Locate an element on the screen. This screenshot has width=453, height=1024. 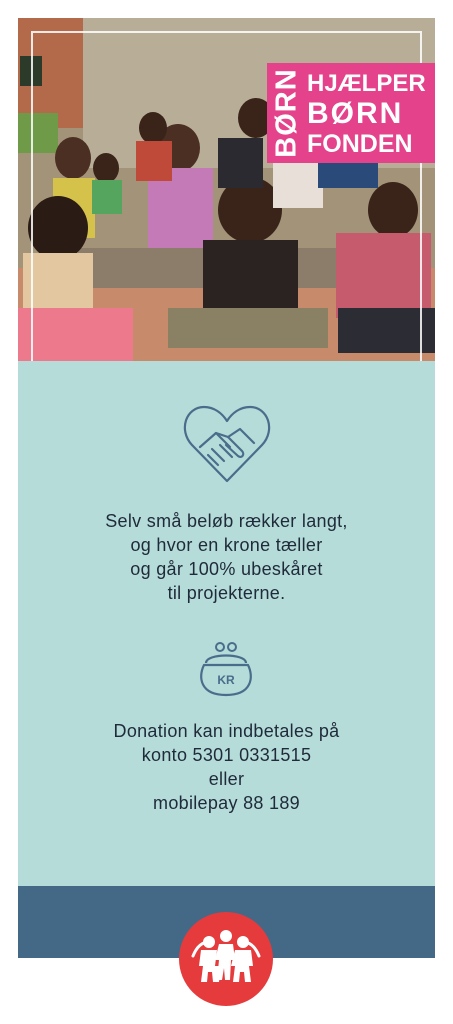
message-line: til projekterne. is located at coordinates (226, 593).